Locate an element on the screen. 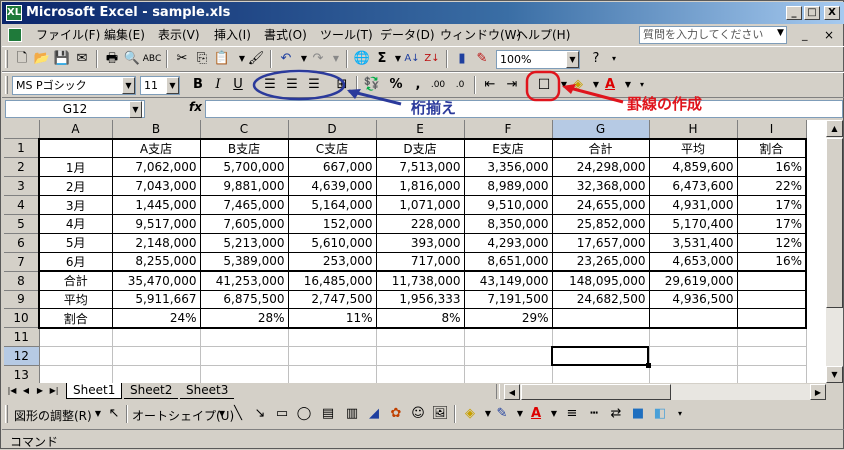 This screenshot has width=844, height=450. cell: 8,651,000 is located at coordinates (508, 262).